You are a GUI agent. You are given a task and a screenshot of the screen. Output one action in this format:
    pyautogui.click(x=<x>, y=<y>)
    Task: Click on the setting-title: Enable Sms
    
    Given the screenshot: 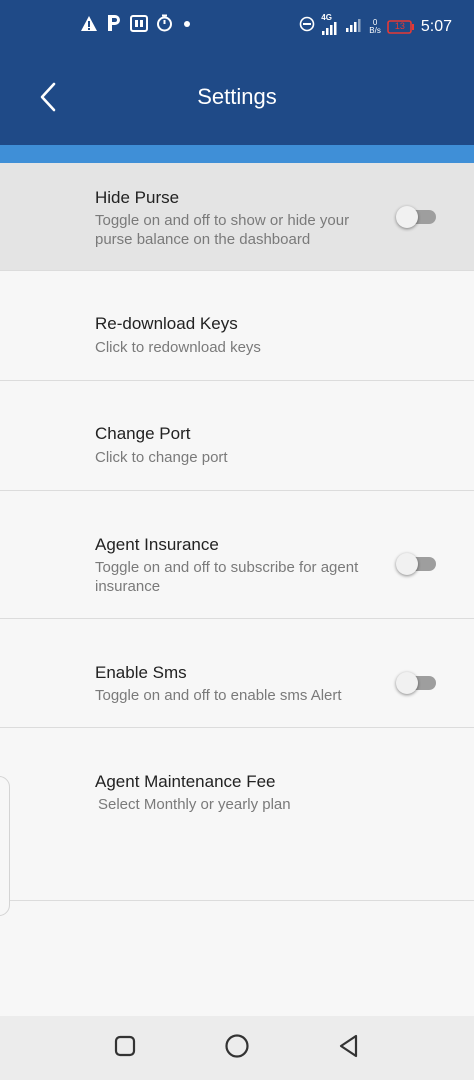 What is the action you would take?
    pyautogui.click(x=141, y=672)
    